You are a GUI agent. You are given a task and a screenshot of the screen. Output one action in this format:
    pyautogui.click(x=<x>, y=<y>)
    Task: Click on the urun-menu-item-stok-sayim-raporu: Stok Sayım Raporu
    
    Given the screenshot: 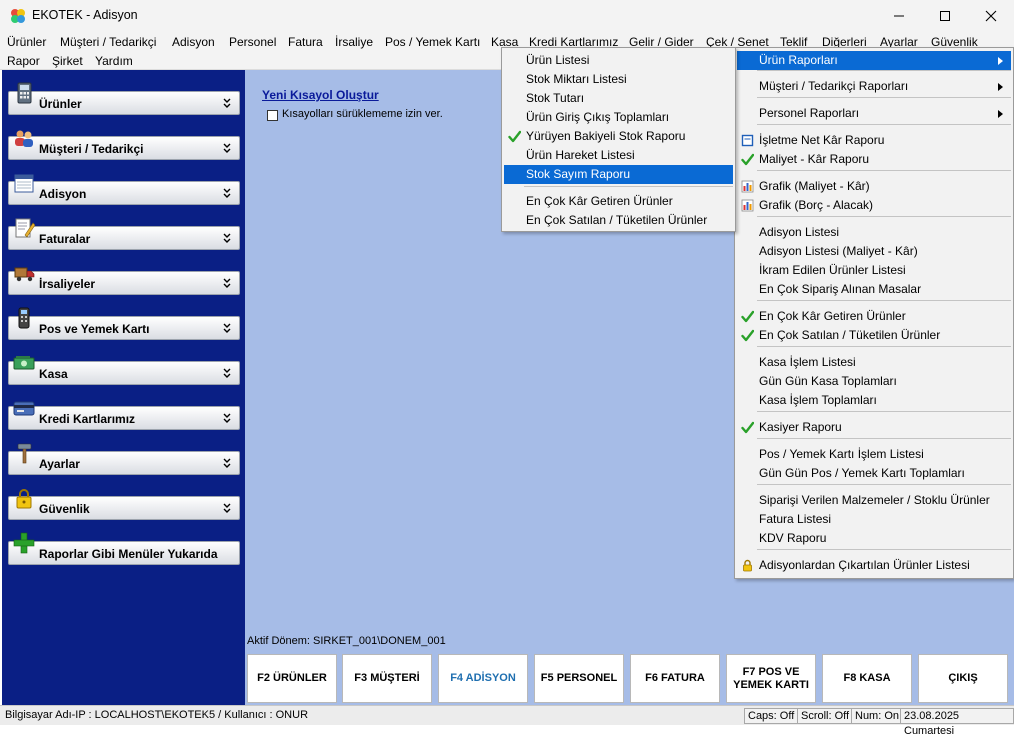 What is the action you would take?
    pyautogui.click(x=618, y=174)
    